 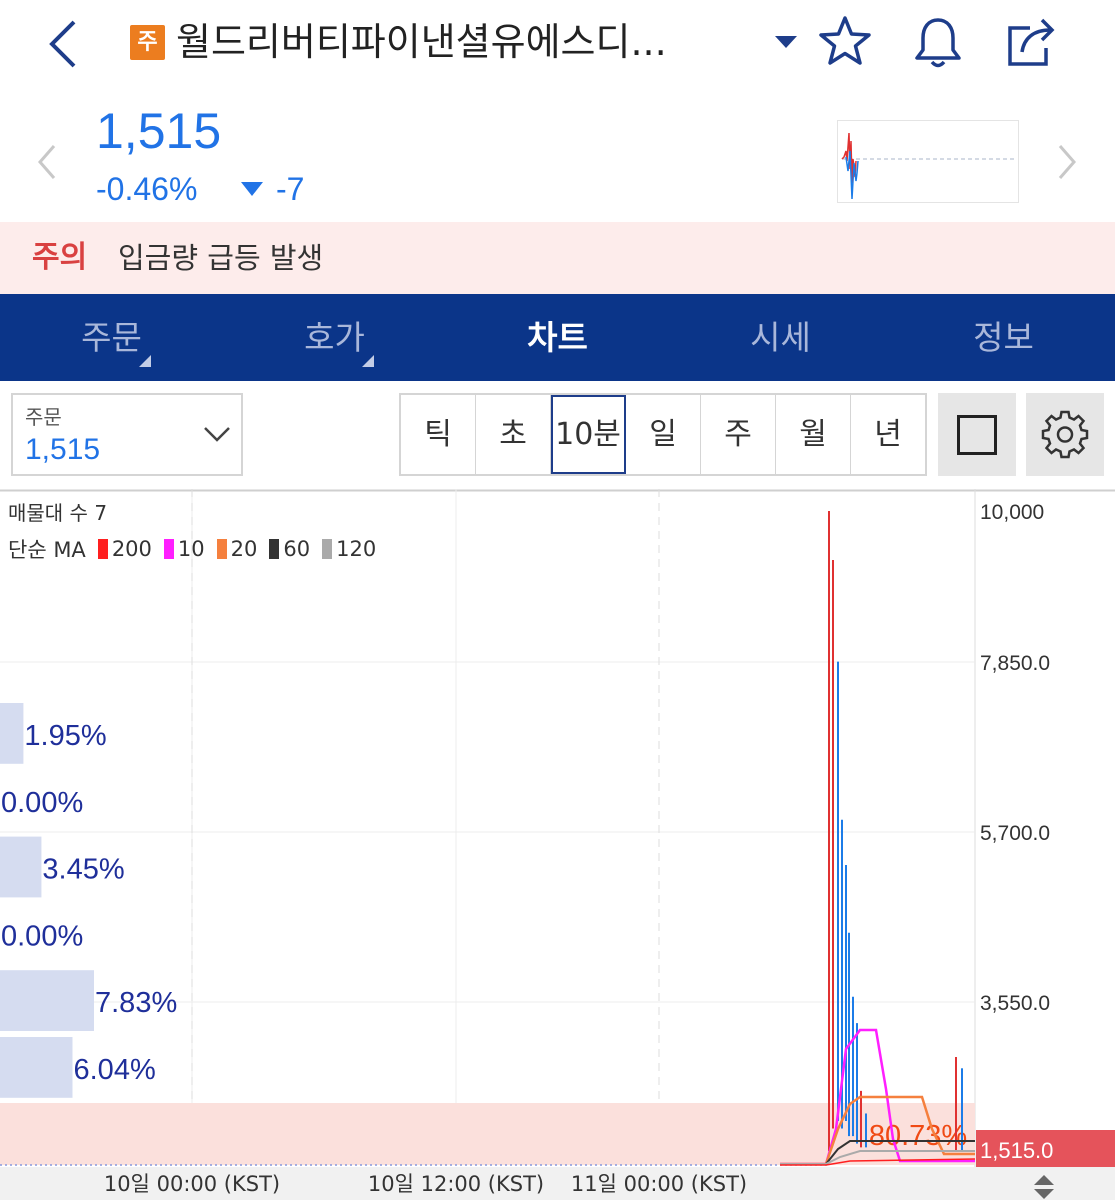 I want to click on caution-banner: 주의 입금량 급등 발생, so click(x=557, y=258).